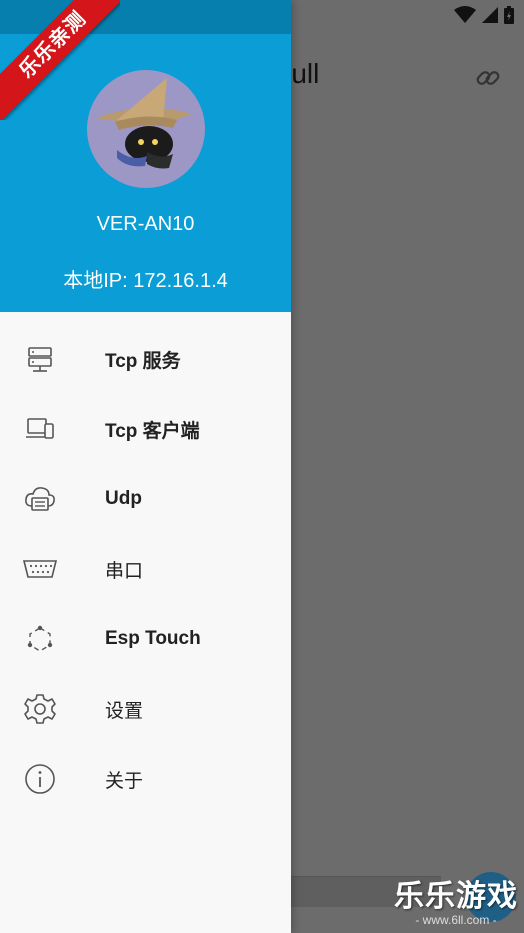  I want to click on serial-port-icon, so click(40, 569).